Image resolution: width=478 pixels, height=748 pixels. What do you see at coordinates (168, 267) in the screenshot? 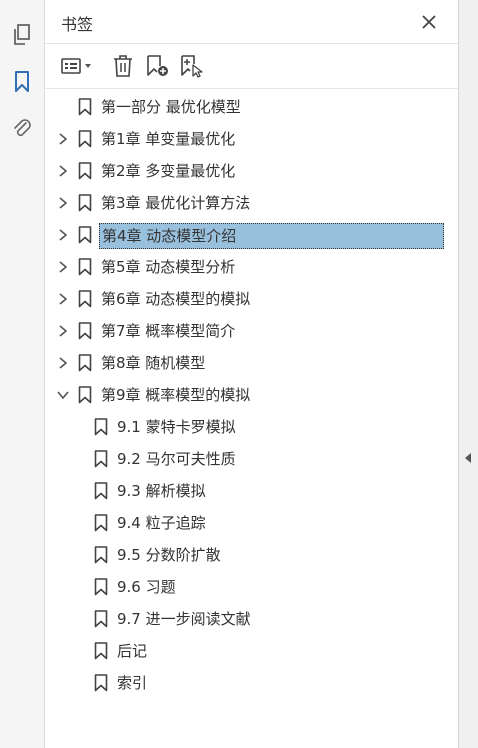
I see `bookmark-label: 第5章 动态模型分析` at bounding box center [168, 267].